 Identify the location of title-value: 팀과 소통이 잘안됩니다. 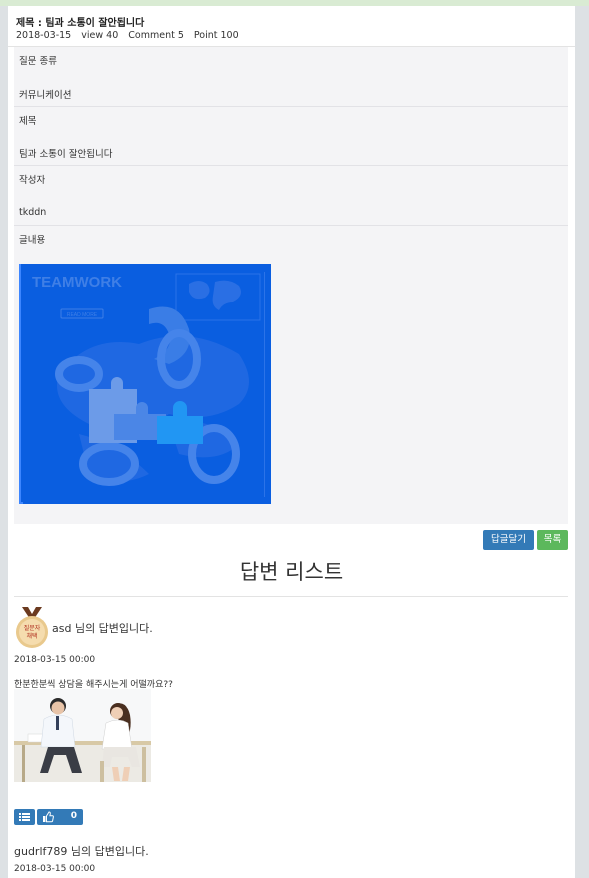
(66, 154).